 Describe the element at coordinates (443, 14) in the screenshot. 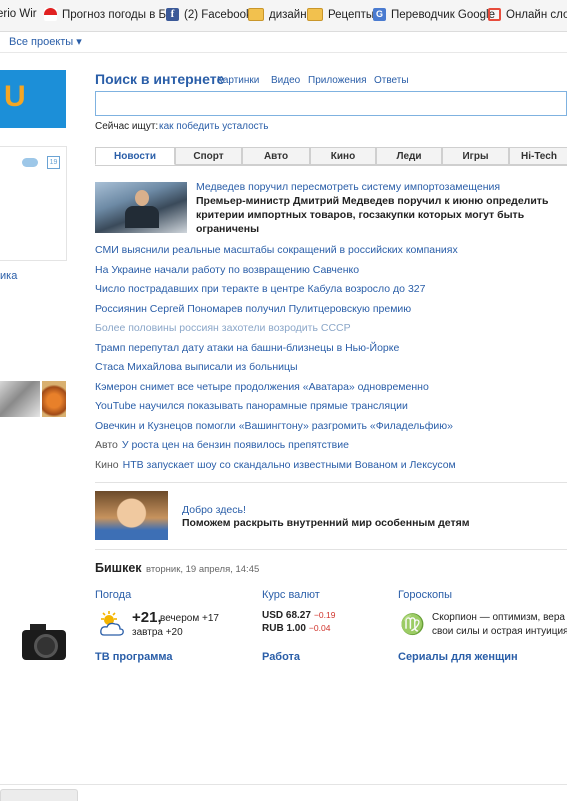

I see `bookmark-label: Переводчик Google` at that location.